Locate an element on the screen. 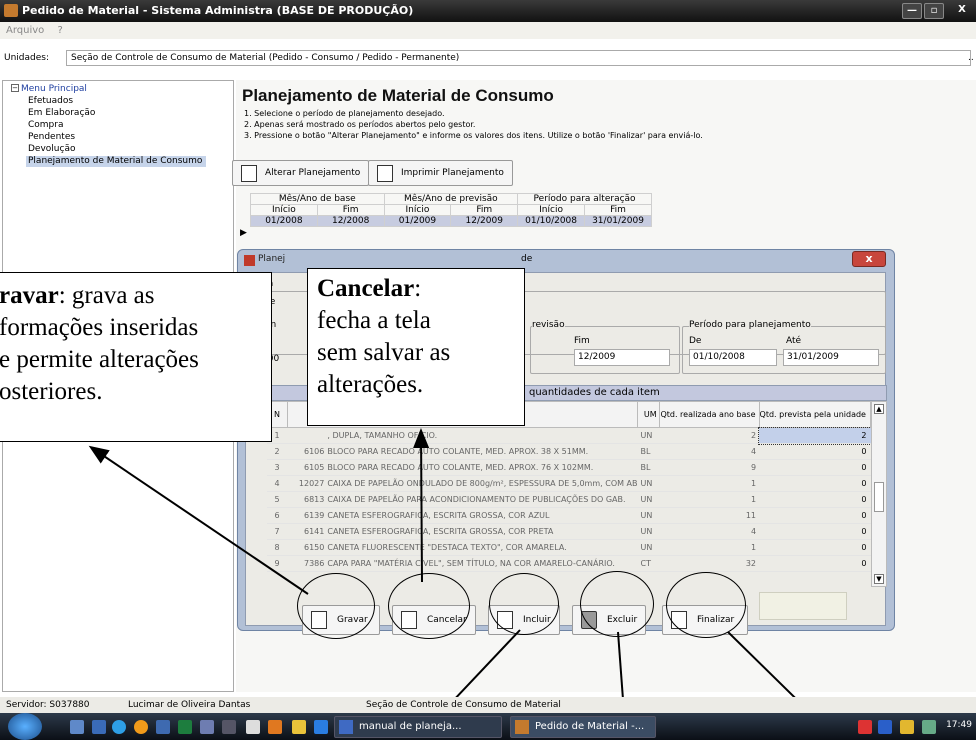 Image resolution: width=976 pixels, height=740 pixels. word-icon is located at coordinates (346, 727).